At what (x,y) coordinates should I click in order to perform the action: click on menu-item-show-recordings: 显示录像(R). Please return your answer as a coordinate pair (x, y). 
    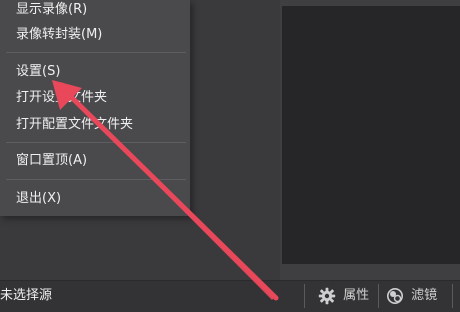
    Looking at the image, I should click on (51, 10).